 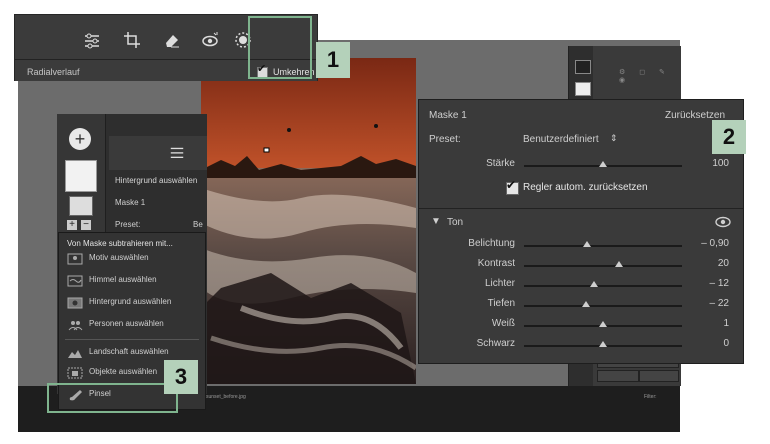 I want to click on slider-label: Belichtung, so click(x=491, y=243).